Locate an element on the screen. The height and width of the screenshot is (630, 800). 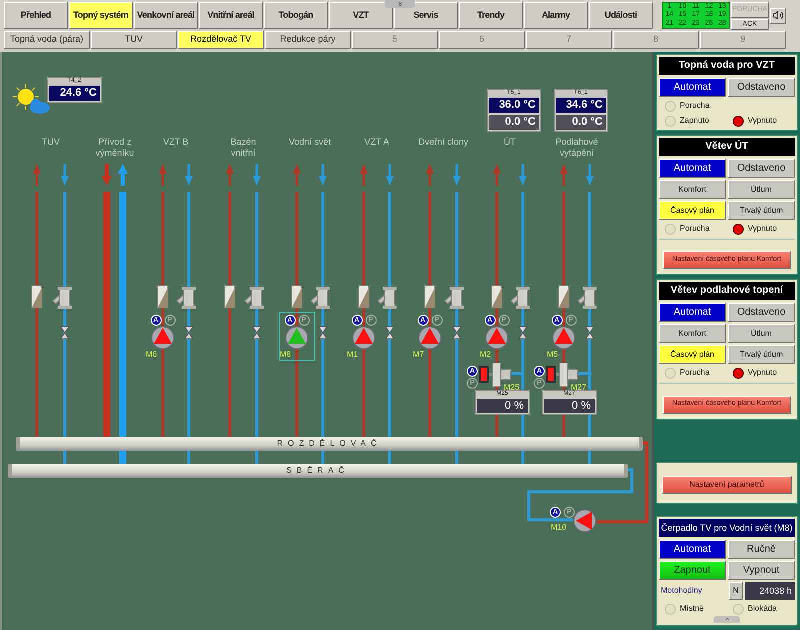
nav-tab: Události is located at coordinates (621, 15).